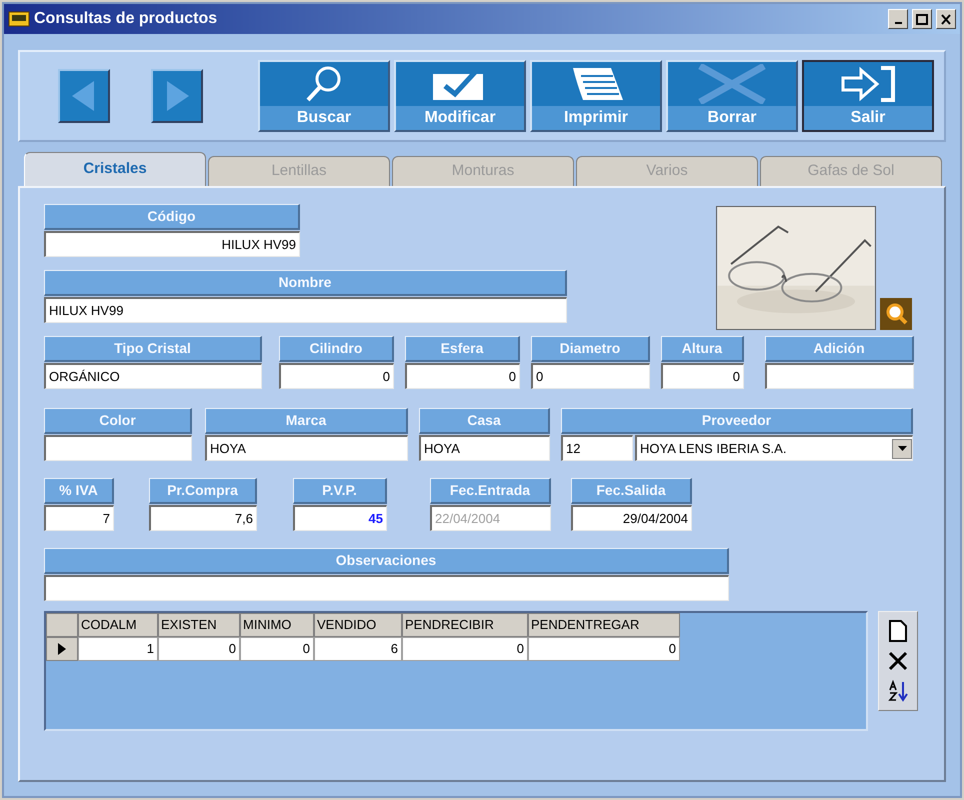 The height and width of the screenshot is (800, 964). What do you see at coordinates (358, 649) in the screenshot?
I see `table-cell: 6` at bounding box center [358, 649].